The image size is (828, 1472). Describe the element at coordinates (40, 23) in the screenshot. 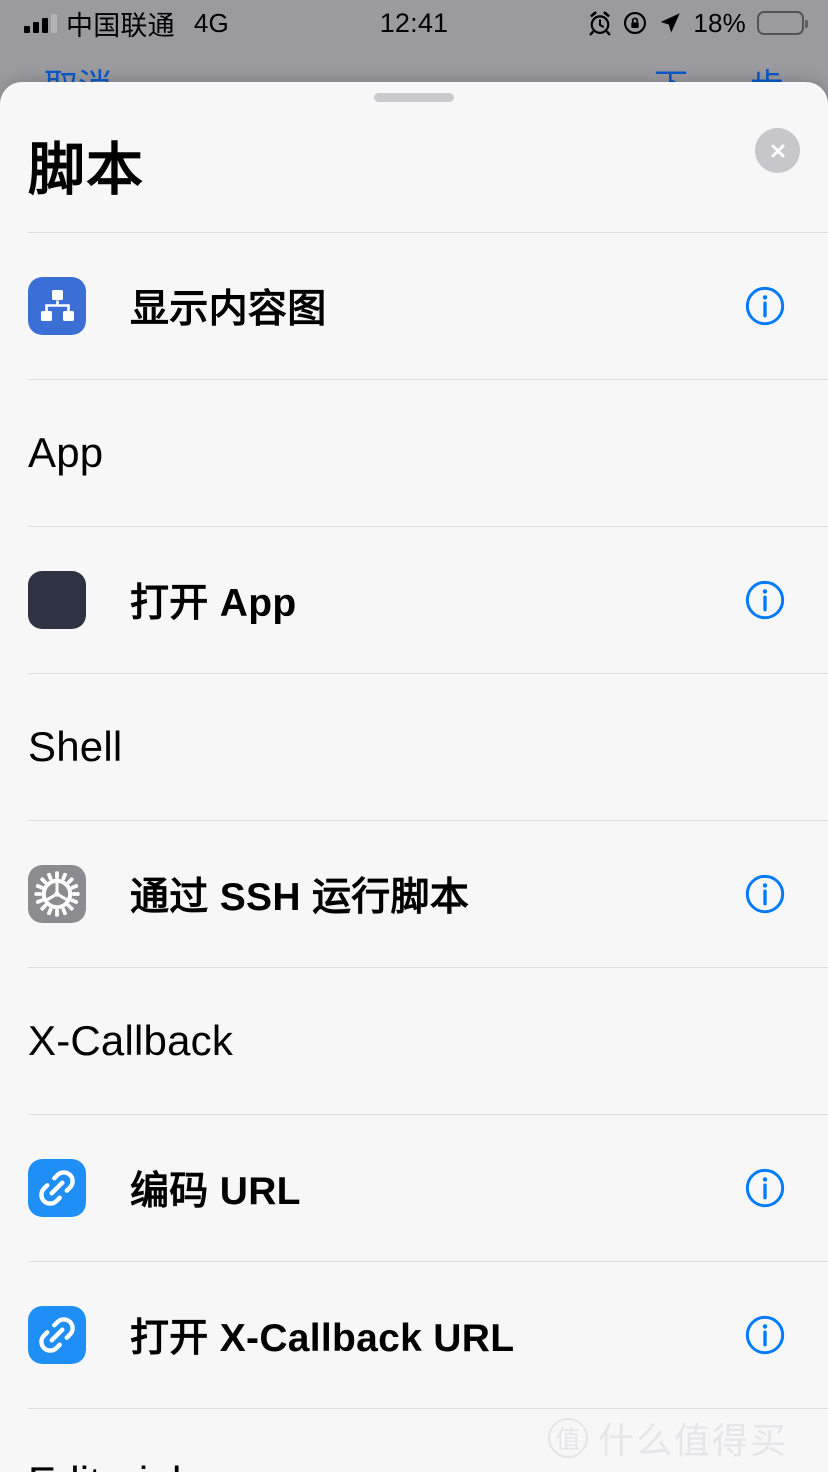

I see `signal-bars-icon` at that location.